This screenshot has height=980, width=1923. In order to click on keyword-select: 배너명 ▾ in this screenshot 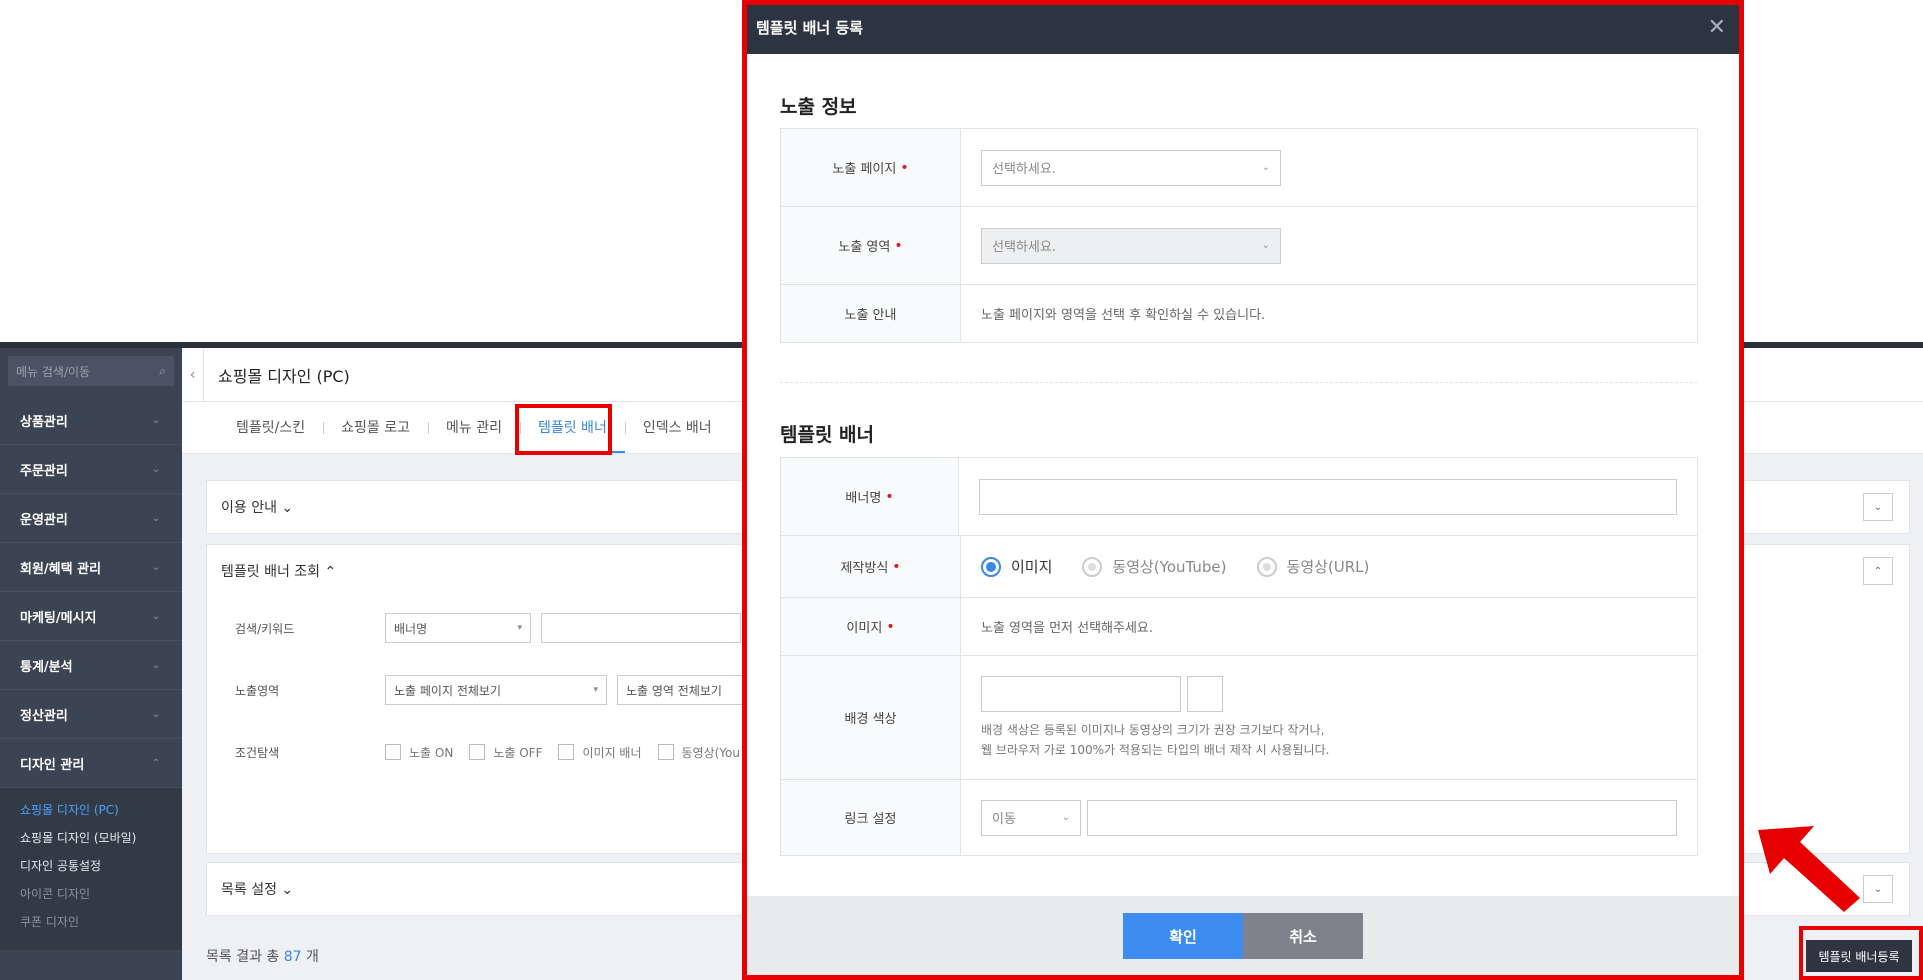, I will do `click(458, 628)`.